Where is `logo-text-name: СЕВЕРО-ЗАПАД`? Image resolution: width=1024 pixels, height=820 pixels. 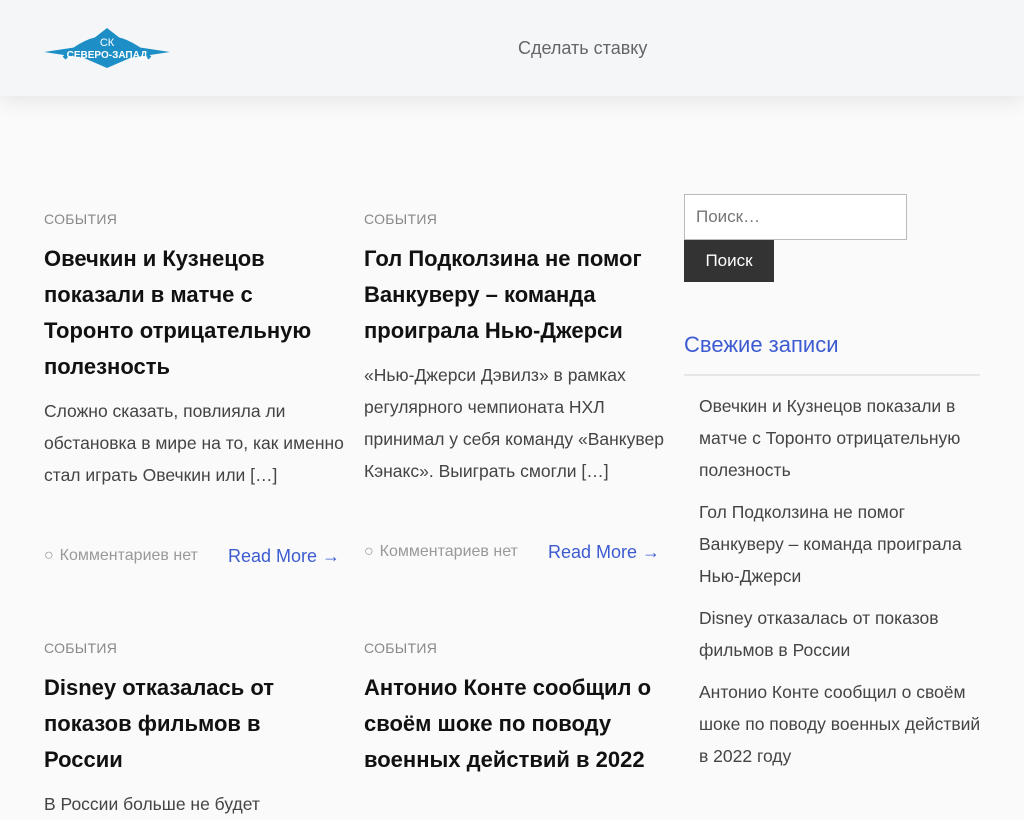
logo-text-name: СЕВЕРО-ЗАПАД is located at coordinates (107, 55).